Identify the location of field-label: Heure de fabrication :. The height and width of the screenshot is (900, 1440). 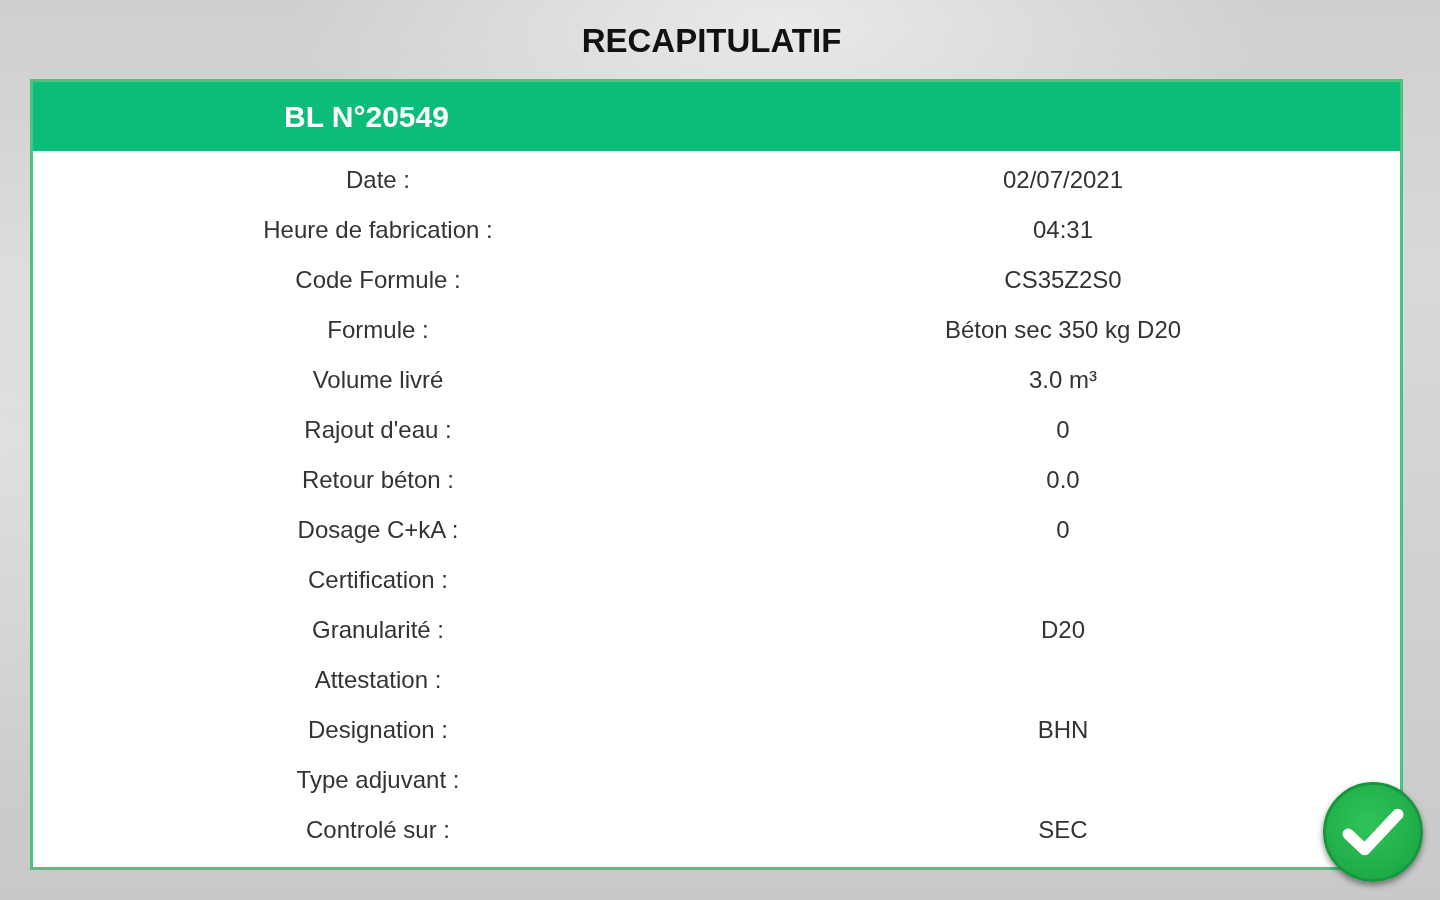
(378, 230).